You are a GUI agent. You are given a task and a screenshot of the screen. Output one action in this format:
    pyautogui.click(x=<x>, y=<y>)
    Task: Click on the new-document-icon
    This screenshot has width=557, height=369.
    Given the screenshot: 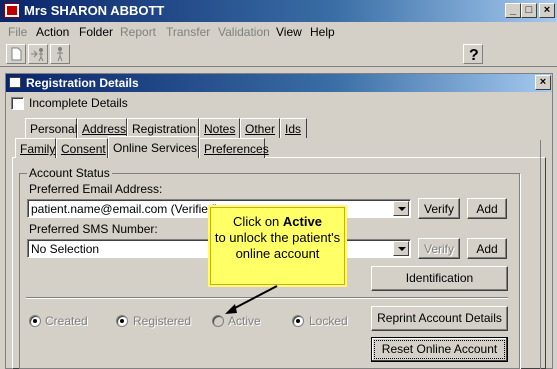 What is the action you would take?
    pyautogui.click(x=16, y=54)
    